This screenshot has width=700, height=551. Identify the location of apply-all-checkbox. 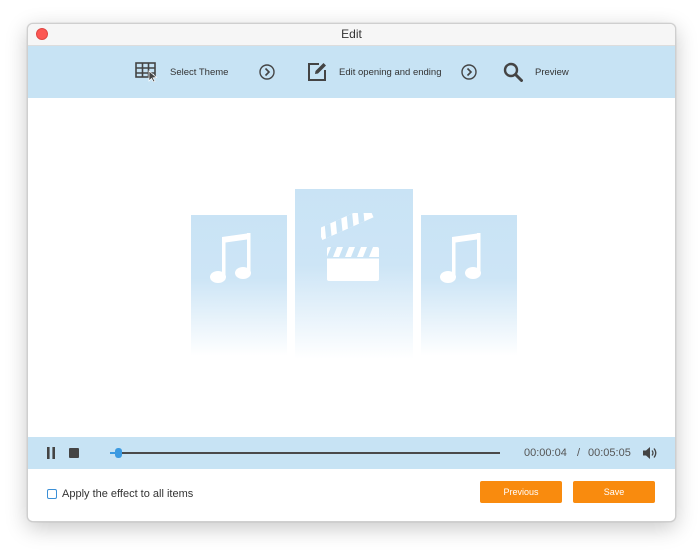
(52, 494).